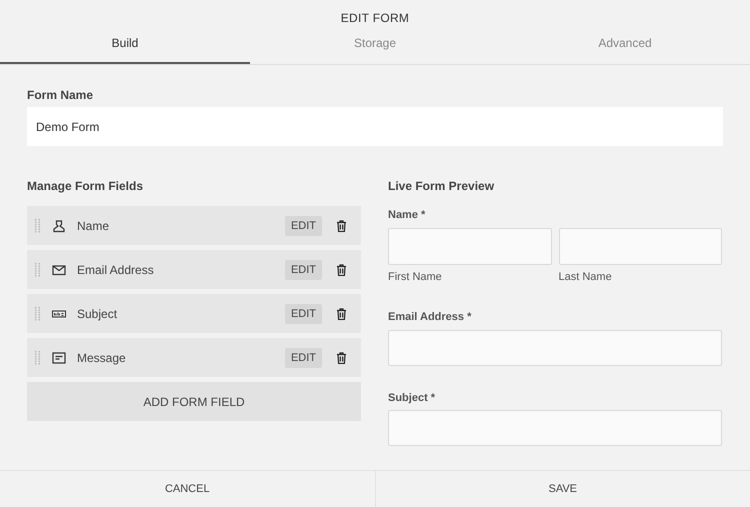 Image resolution: width=750 pixels, height=507 pixels. I want to click on field-label: Email Address *, so click(430, 318).